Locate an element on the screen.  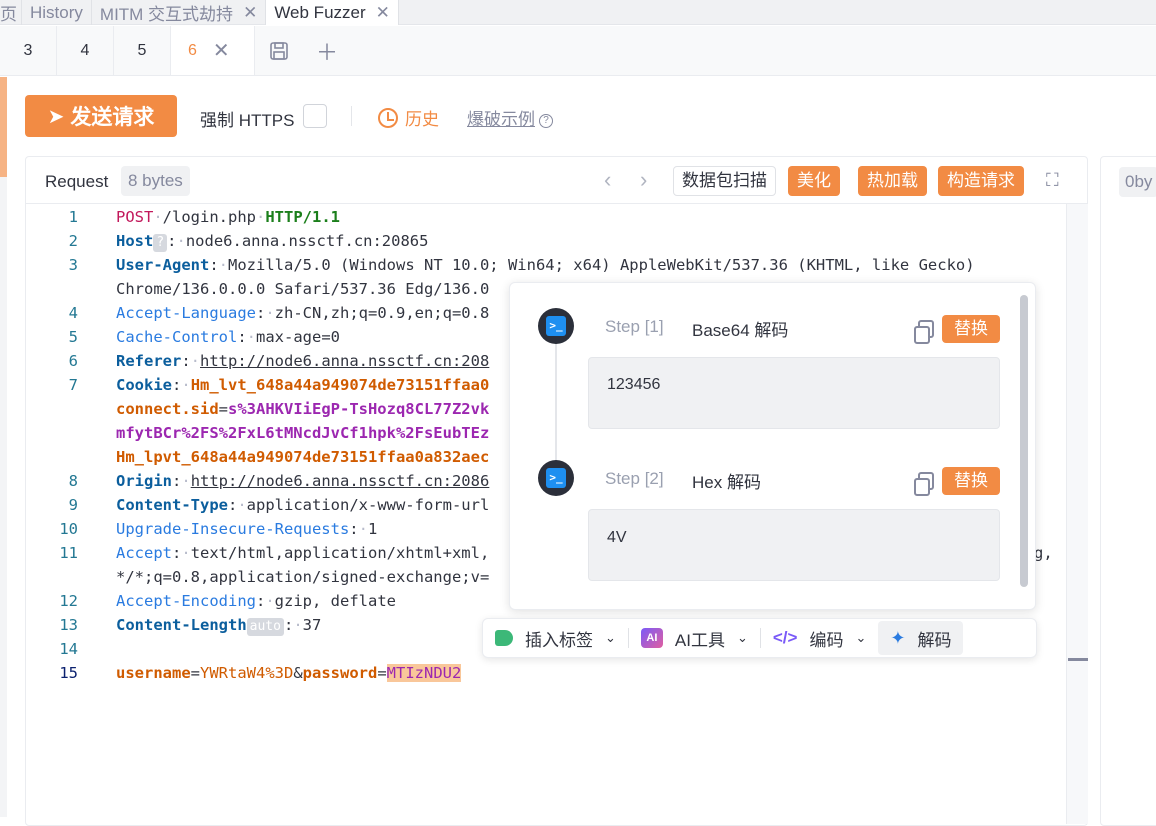
step-name: Hex 解码 is located at coordinates (726, 480).